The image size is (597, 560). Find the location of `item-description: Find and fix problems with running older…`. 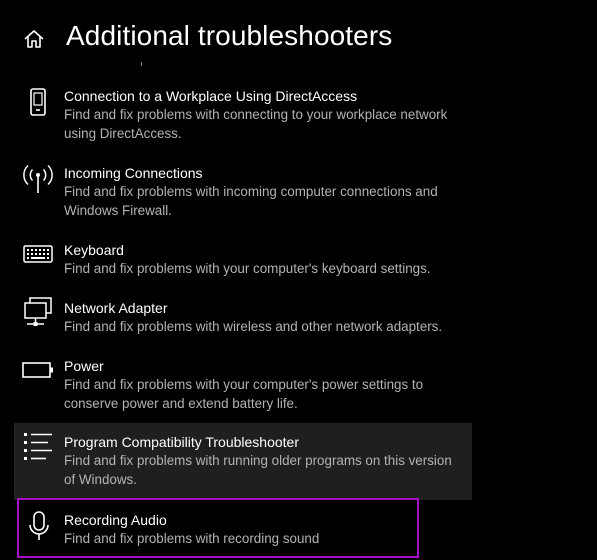

item-description: Find and fix problems with running older… is located at coordinates (258, 470).